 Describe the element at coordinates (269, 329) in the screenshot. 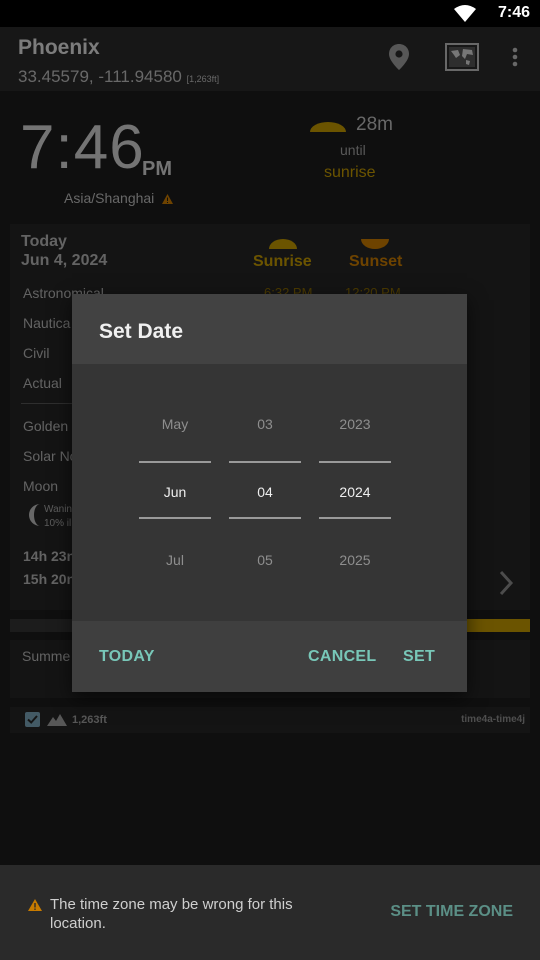

I see `dialog-header: Set Date` at that location.